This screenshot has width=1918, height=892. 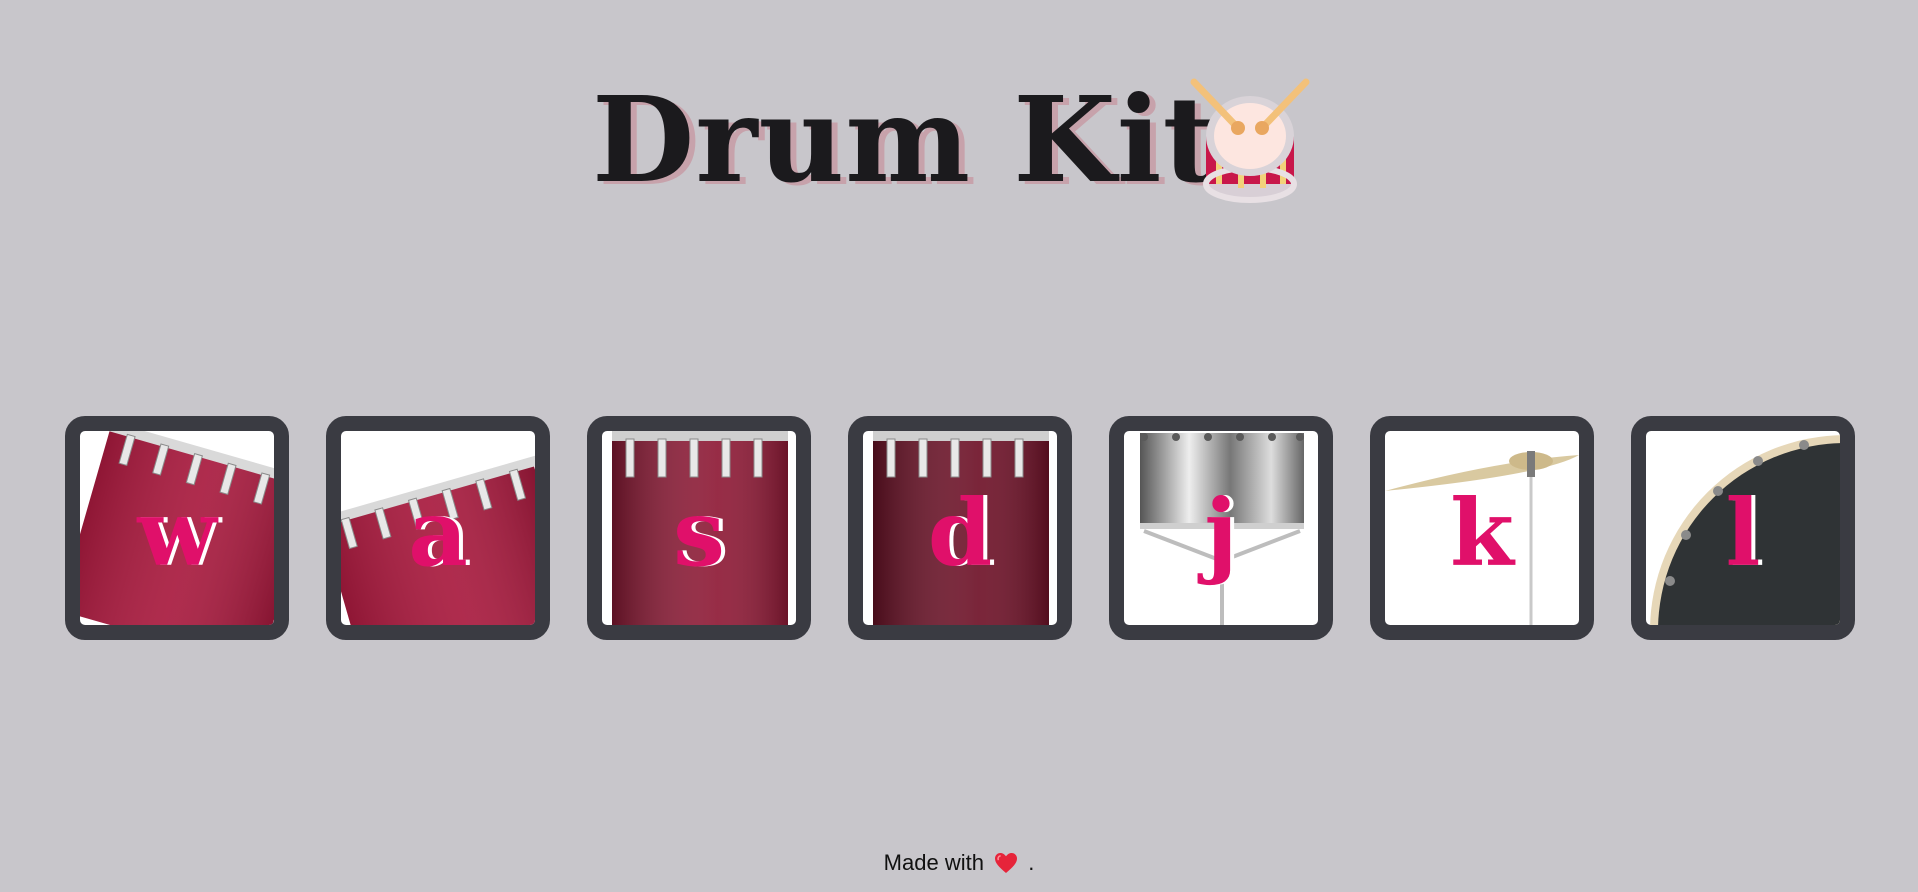 What do you see at coordinates (933, 862) in the screenshot?
I see `footer-text: Made with` at bounding box center [933, 862].